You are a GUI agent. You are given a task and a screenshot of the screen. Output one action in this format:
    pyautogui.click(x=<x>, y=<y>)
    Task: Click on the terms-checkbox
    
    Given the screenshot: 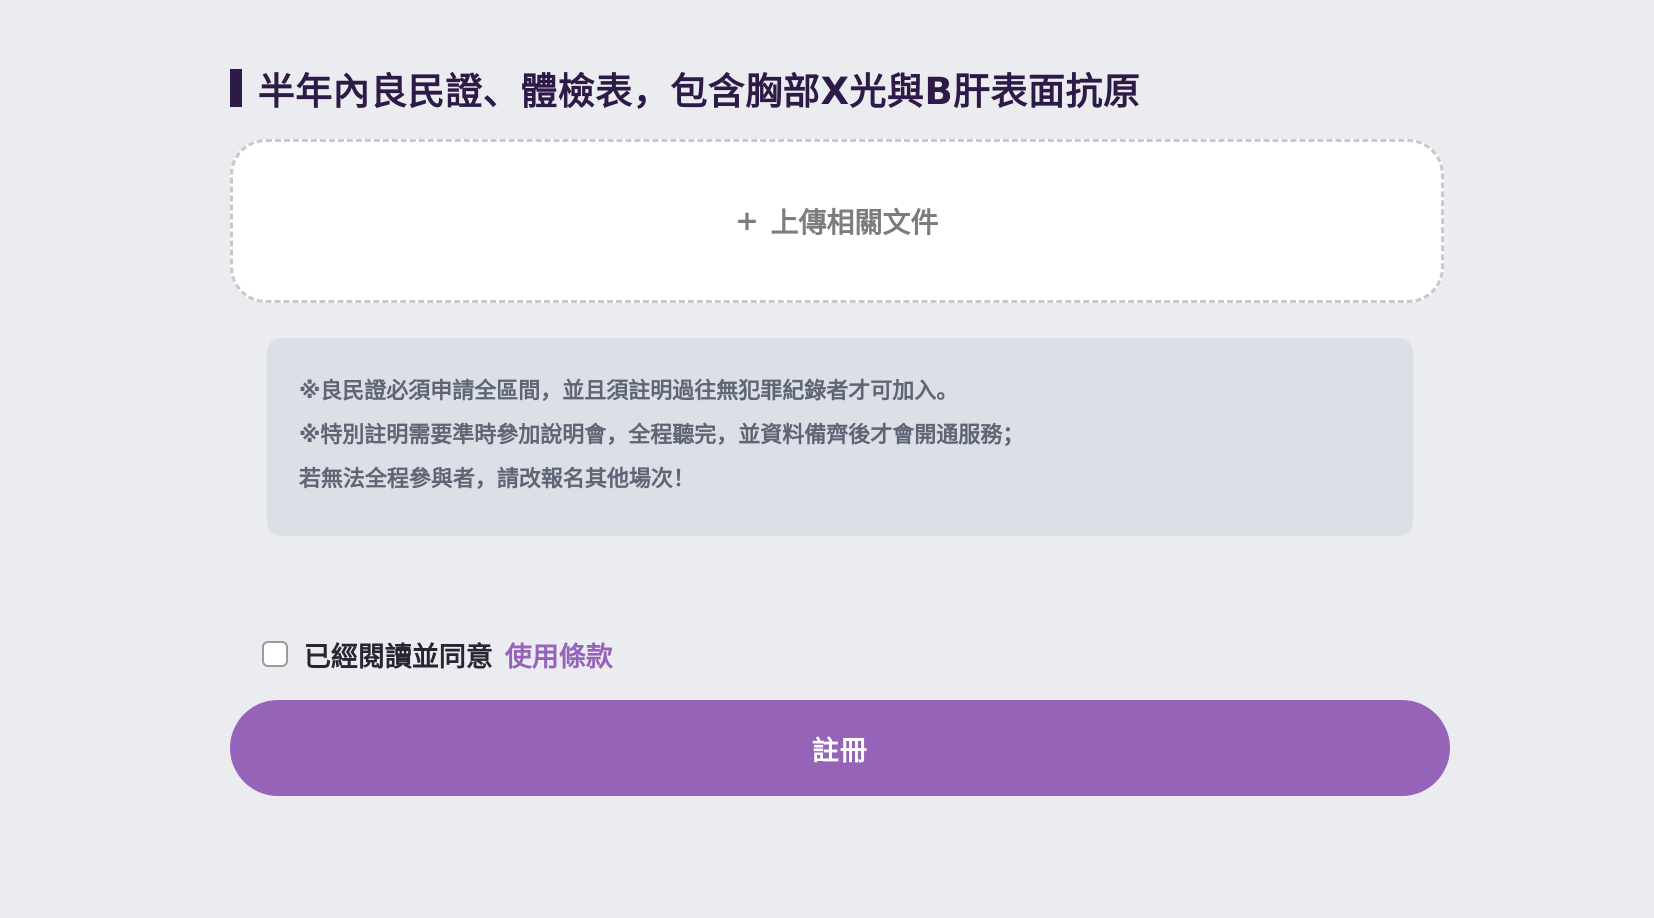 What is the action you would take?
    pyautogui.click(x=275, y=654)
    